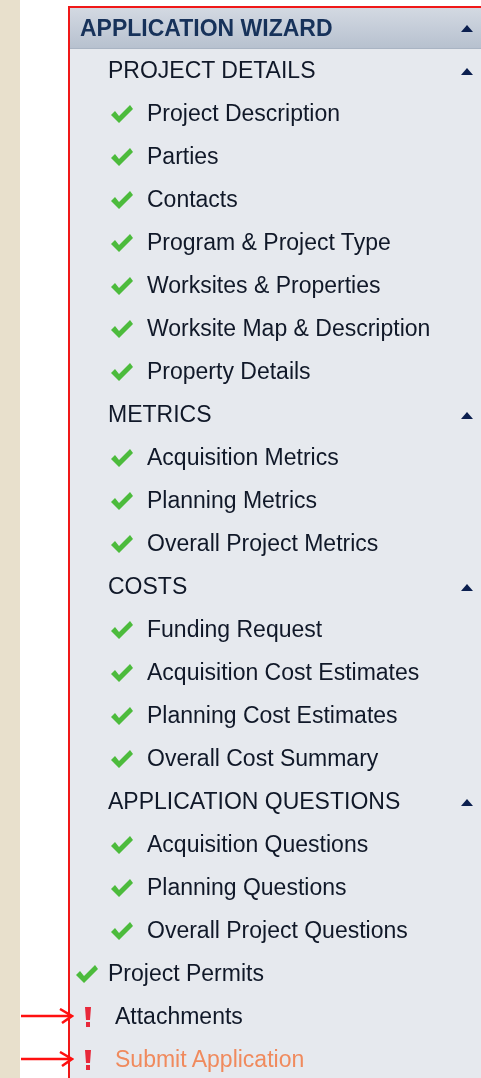 The height and width of the screenshot is (1078, 481). Describe the element at coordinates (183, 156) in the screenshot. I see `nav-link: Parties` at that location.